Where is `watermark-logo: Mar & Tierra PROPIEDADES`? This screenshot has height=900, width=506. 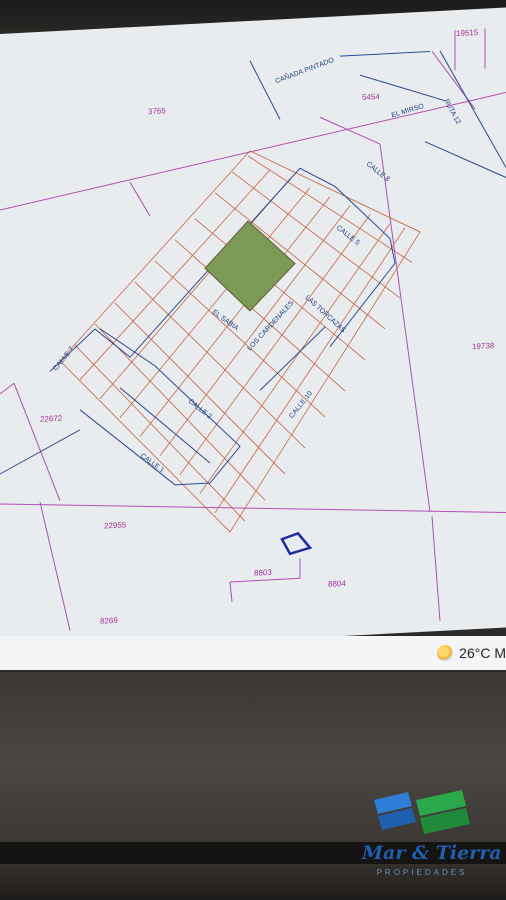
watermark-logo: Mar & Tierra PROPIEDADES is located at coordinates (432, 840).